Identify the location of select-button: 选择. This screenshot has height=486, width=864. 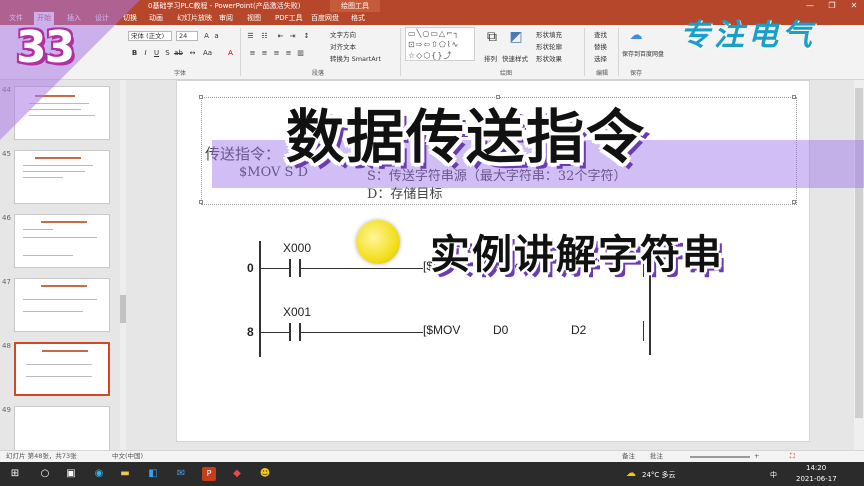
(600, 58).